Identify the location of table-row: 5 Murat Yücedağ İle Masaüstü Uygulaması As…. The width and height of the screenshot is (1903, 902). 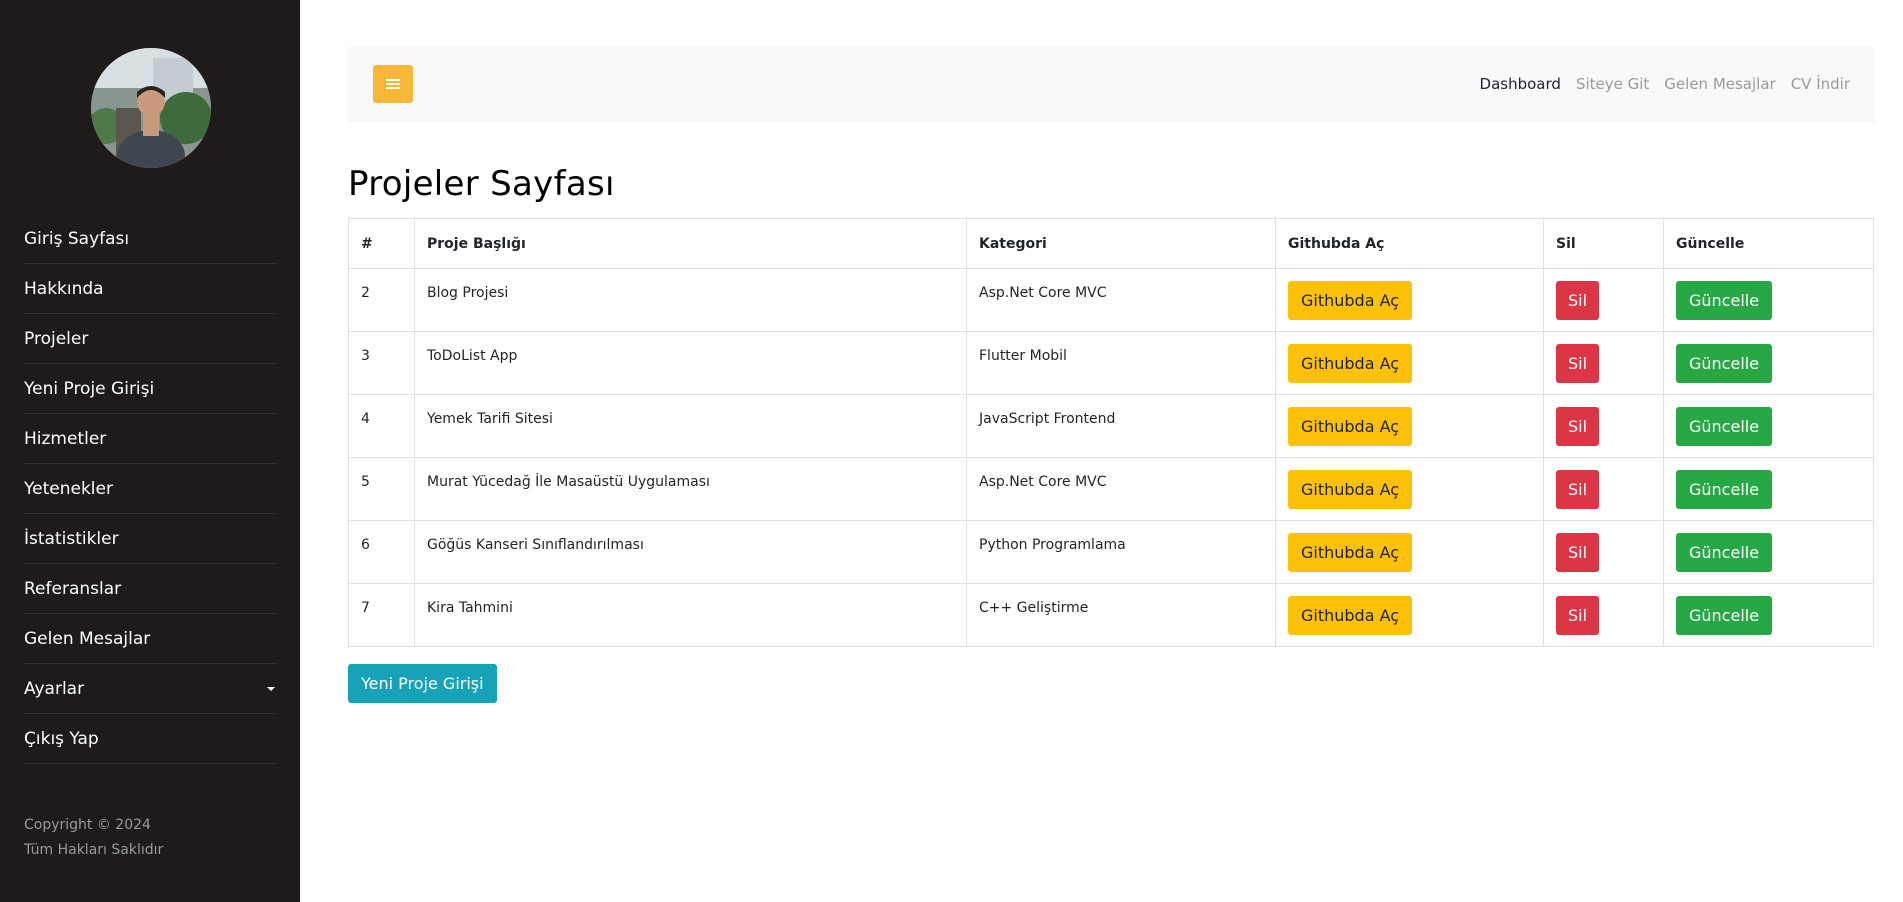
(1111, 489).